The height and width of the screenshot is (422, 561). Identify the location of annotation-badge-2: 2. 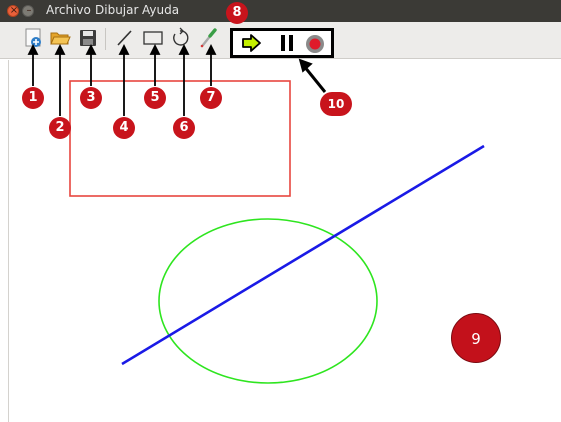
(60, 128).